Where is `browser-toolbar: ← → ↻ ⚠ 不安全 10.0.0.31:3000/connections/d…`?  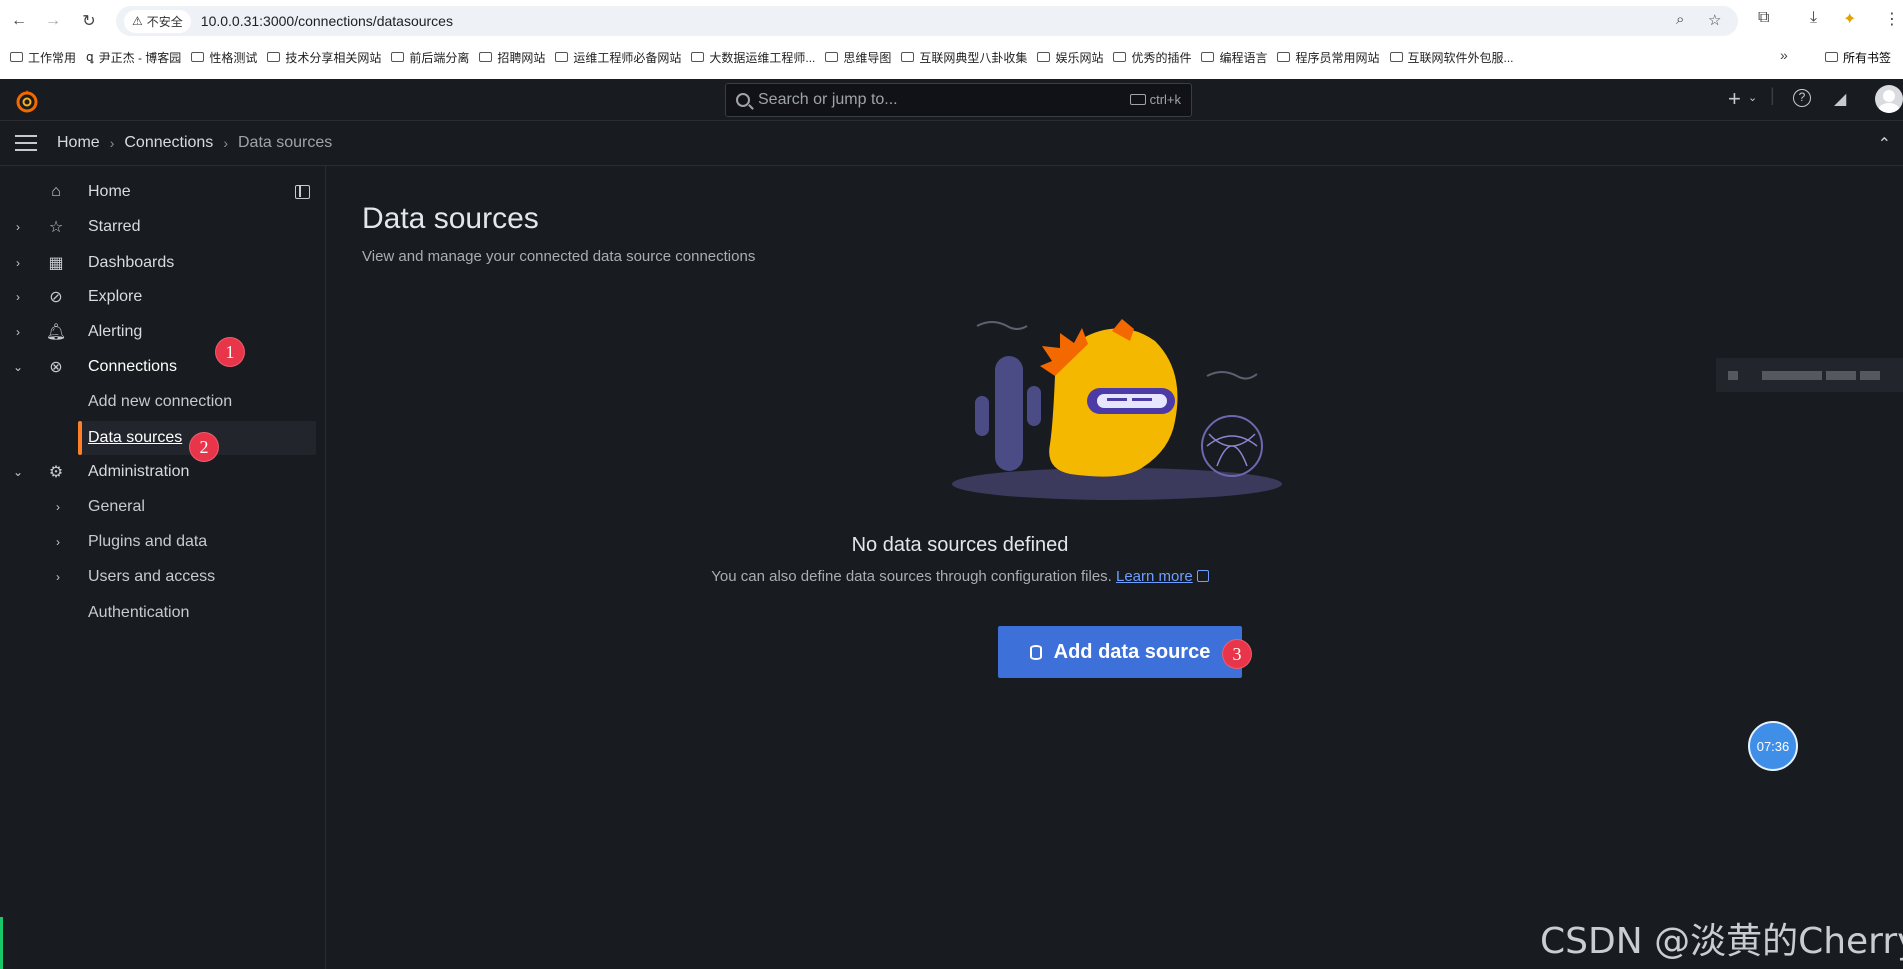 browser-toolbar: ← → ↻ ⚠ 不安全 10.0.0.31:3000/connections/d… is located at coordinates (951, 21).